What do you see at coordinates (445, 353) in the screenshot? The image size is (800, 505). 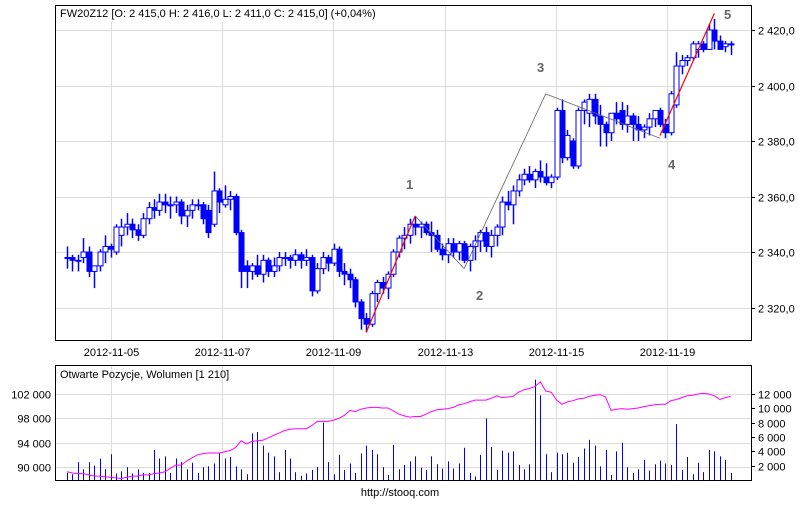 I see `date-tick-label: 2012-11-13` at bounding box center [445, 353].